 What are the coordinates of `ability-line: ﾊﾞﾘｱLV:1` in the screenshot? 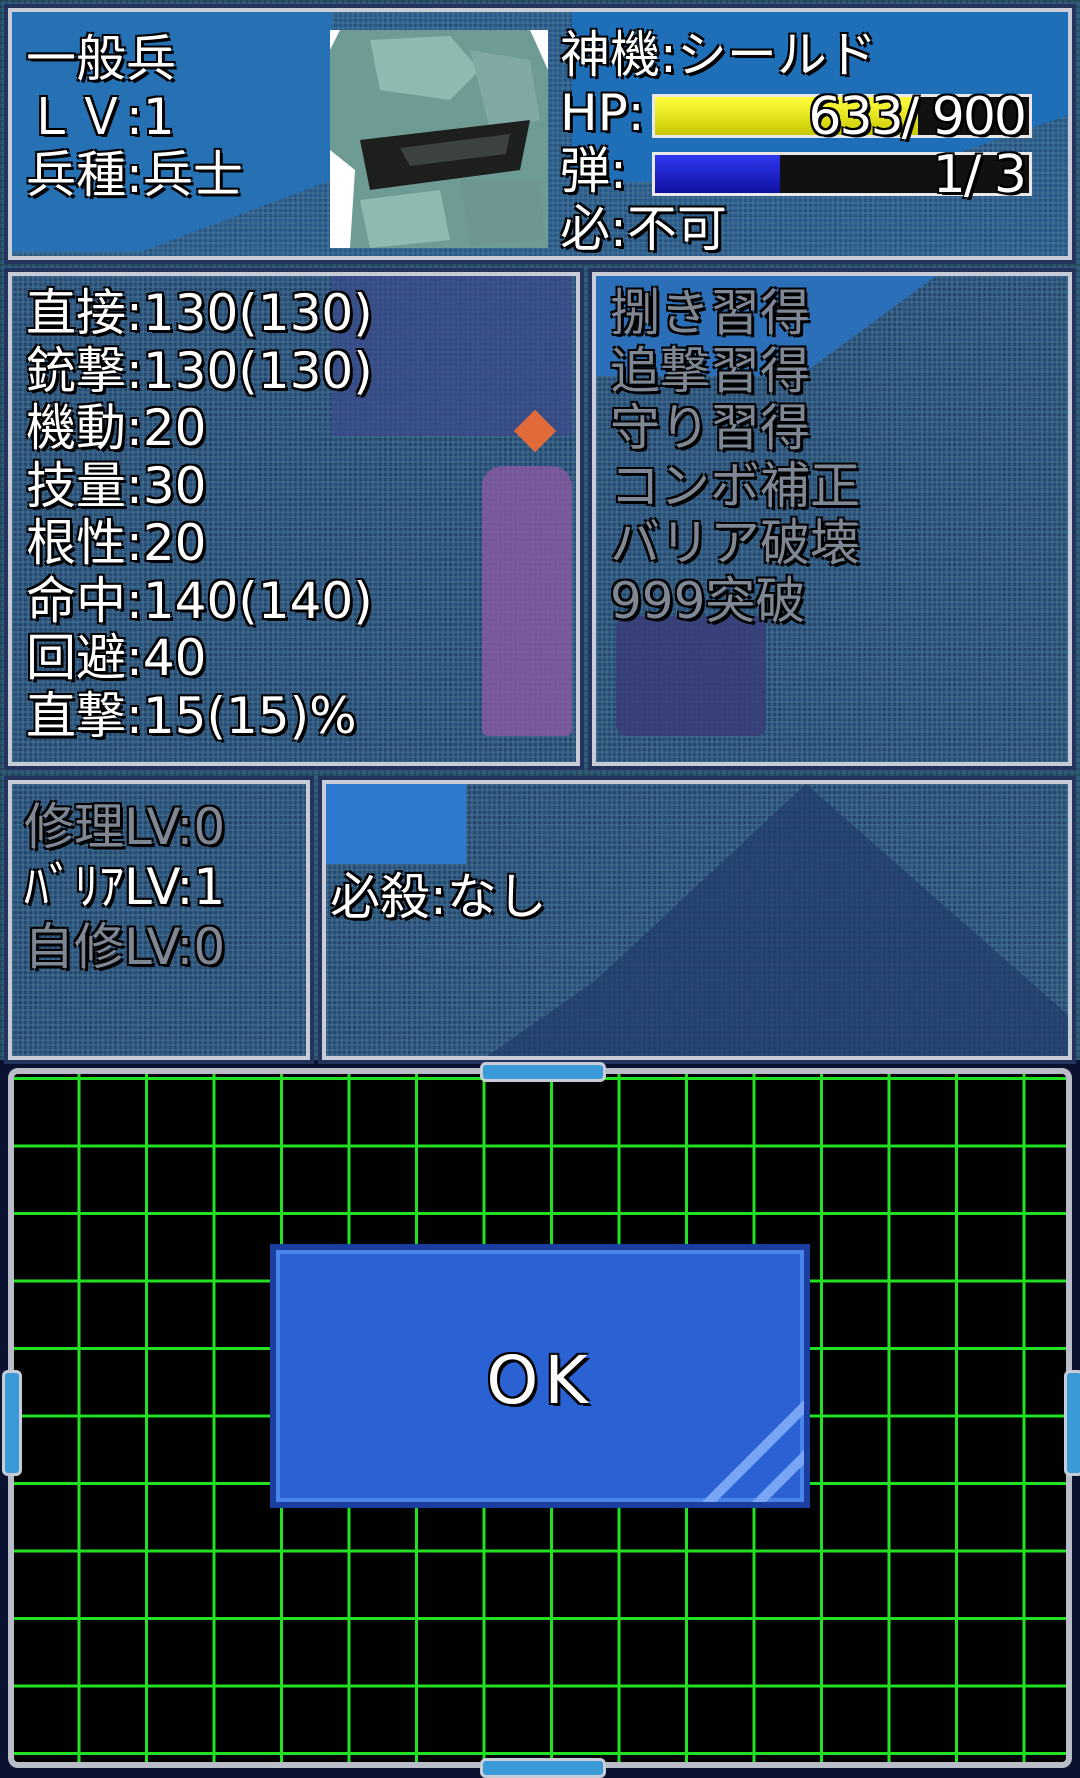 It's located at (125, 887).